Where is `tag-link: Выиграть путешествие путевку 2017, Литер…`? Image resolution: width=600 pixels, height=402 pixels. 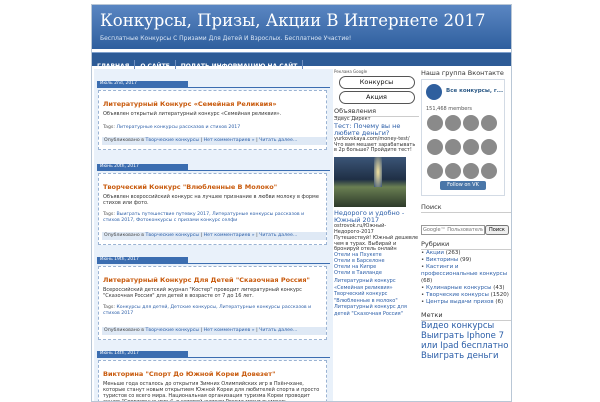 tag-link: Выиграть путешествие путевку 2017, Литер… is located at coordinates (203, 217).